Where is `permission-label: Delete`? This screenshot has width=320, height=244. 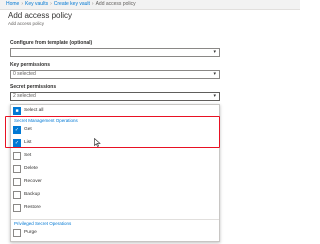 permission-label: Delete is located at coordinates (31, 168).